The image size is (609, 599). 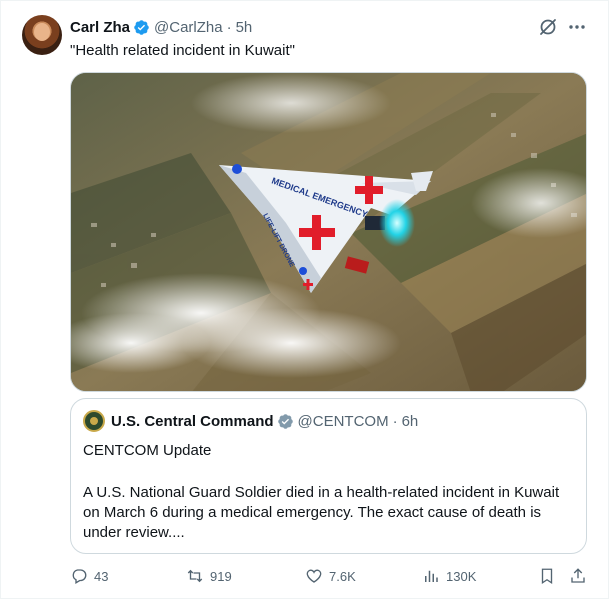 What do you see at coordinates (342, 576) in the screenshot?
I see `like-count: 7.6K` at bounding box center [342, 576].